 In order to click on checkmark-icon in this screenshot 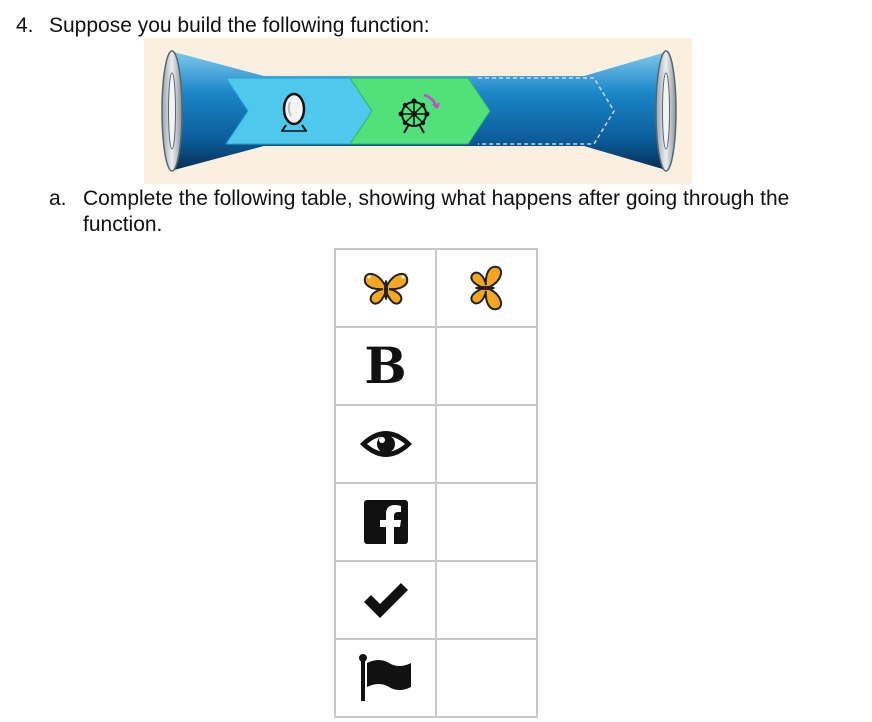, I will do `click(385, 600)`.